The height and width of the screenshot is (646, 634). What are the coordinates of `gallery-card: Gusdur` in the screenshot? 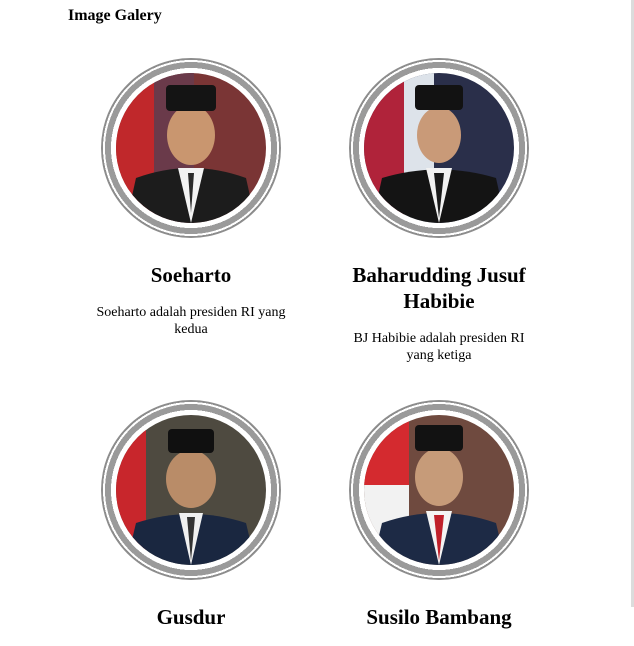 It's located at (191, 523).